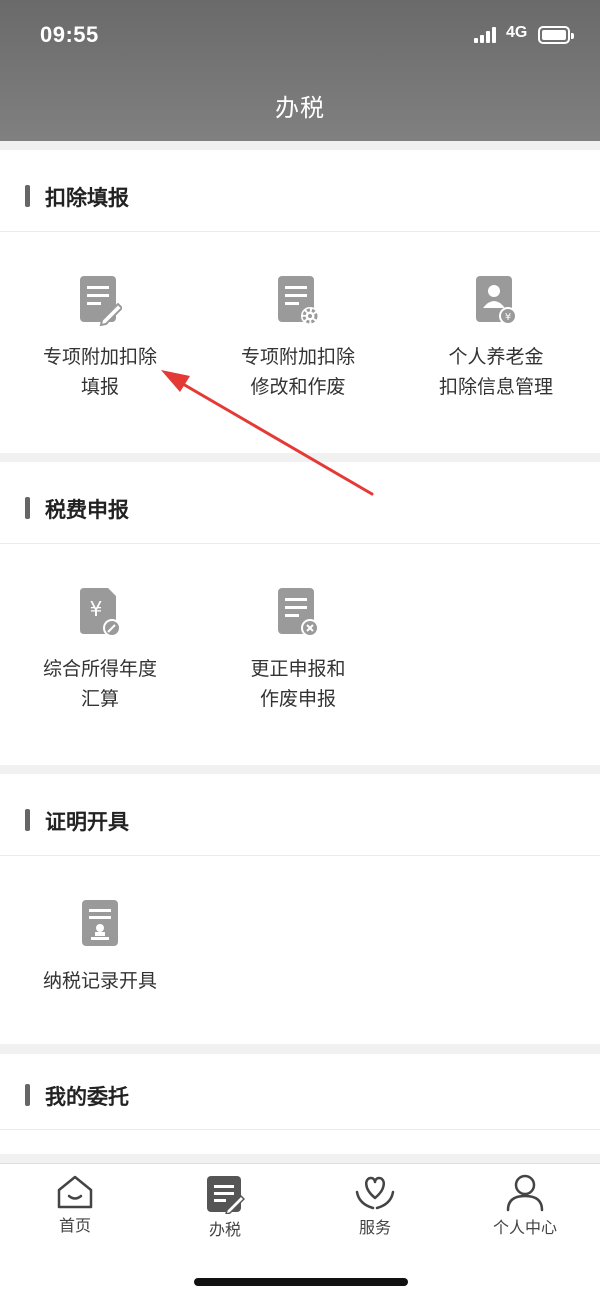 The height and width of the screenshot is (1298, 600). I want to click on section-title: 税费申报, so click(87, 510).